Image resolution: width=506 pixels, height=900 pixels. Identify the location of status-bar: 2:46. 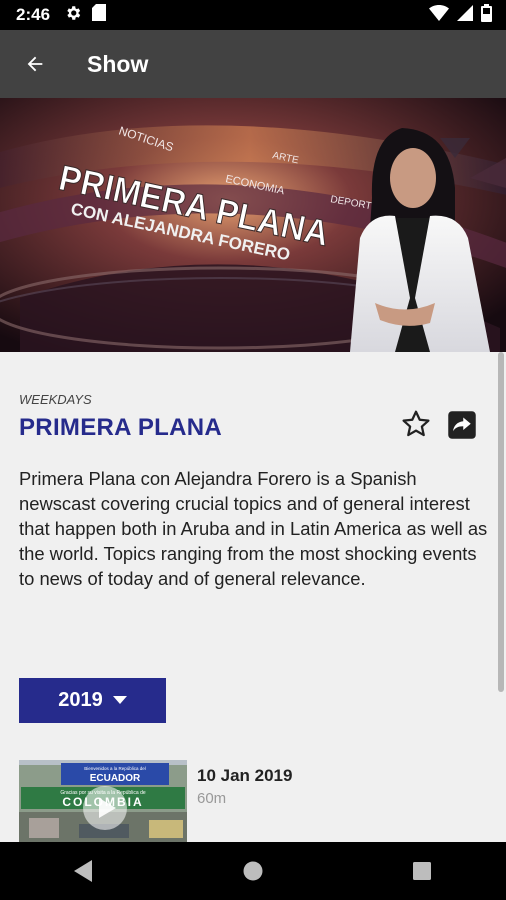
(253, 15).